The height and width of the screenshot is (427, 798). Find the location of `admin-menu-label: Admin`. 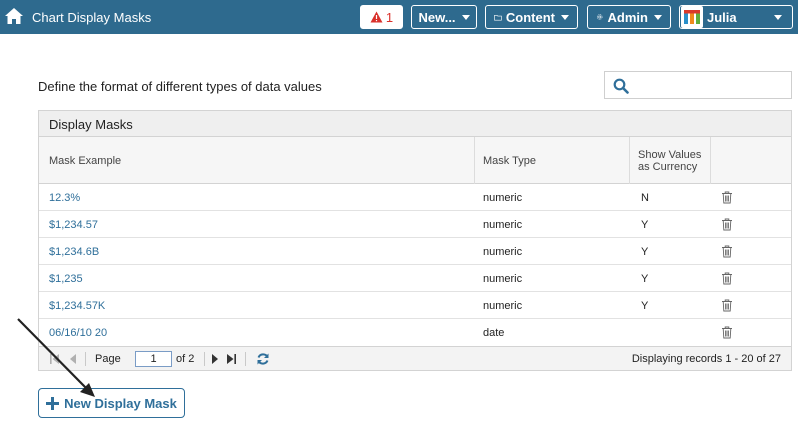

admin-menu-label: Admin is located at coordinates (627, 17).